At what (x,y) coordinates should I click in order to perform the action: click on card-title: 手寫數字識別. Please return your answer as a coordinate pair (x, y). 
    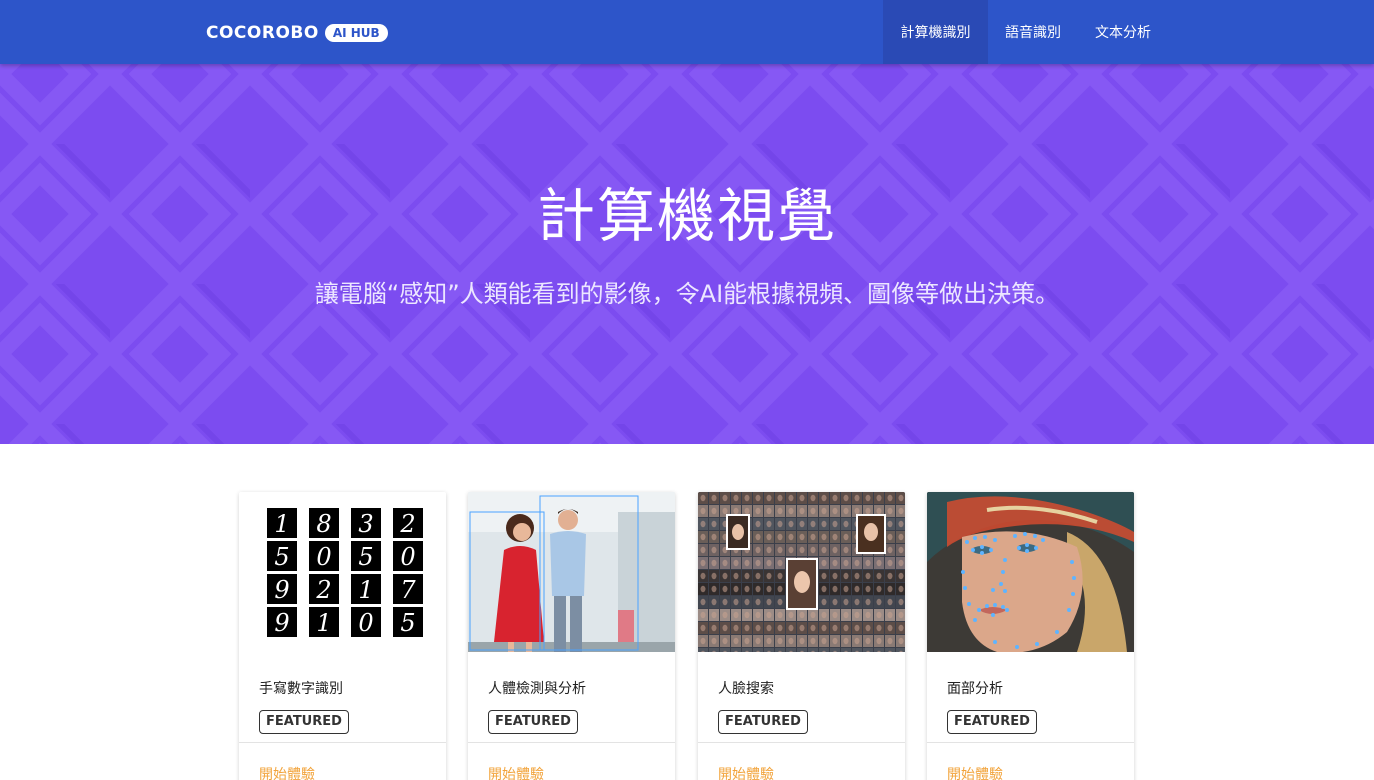
    Looking at the image, I should click on (301, 689).